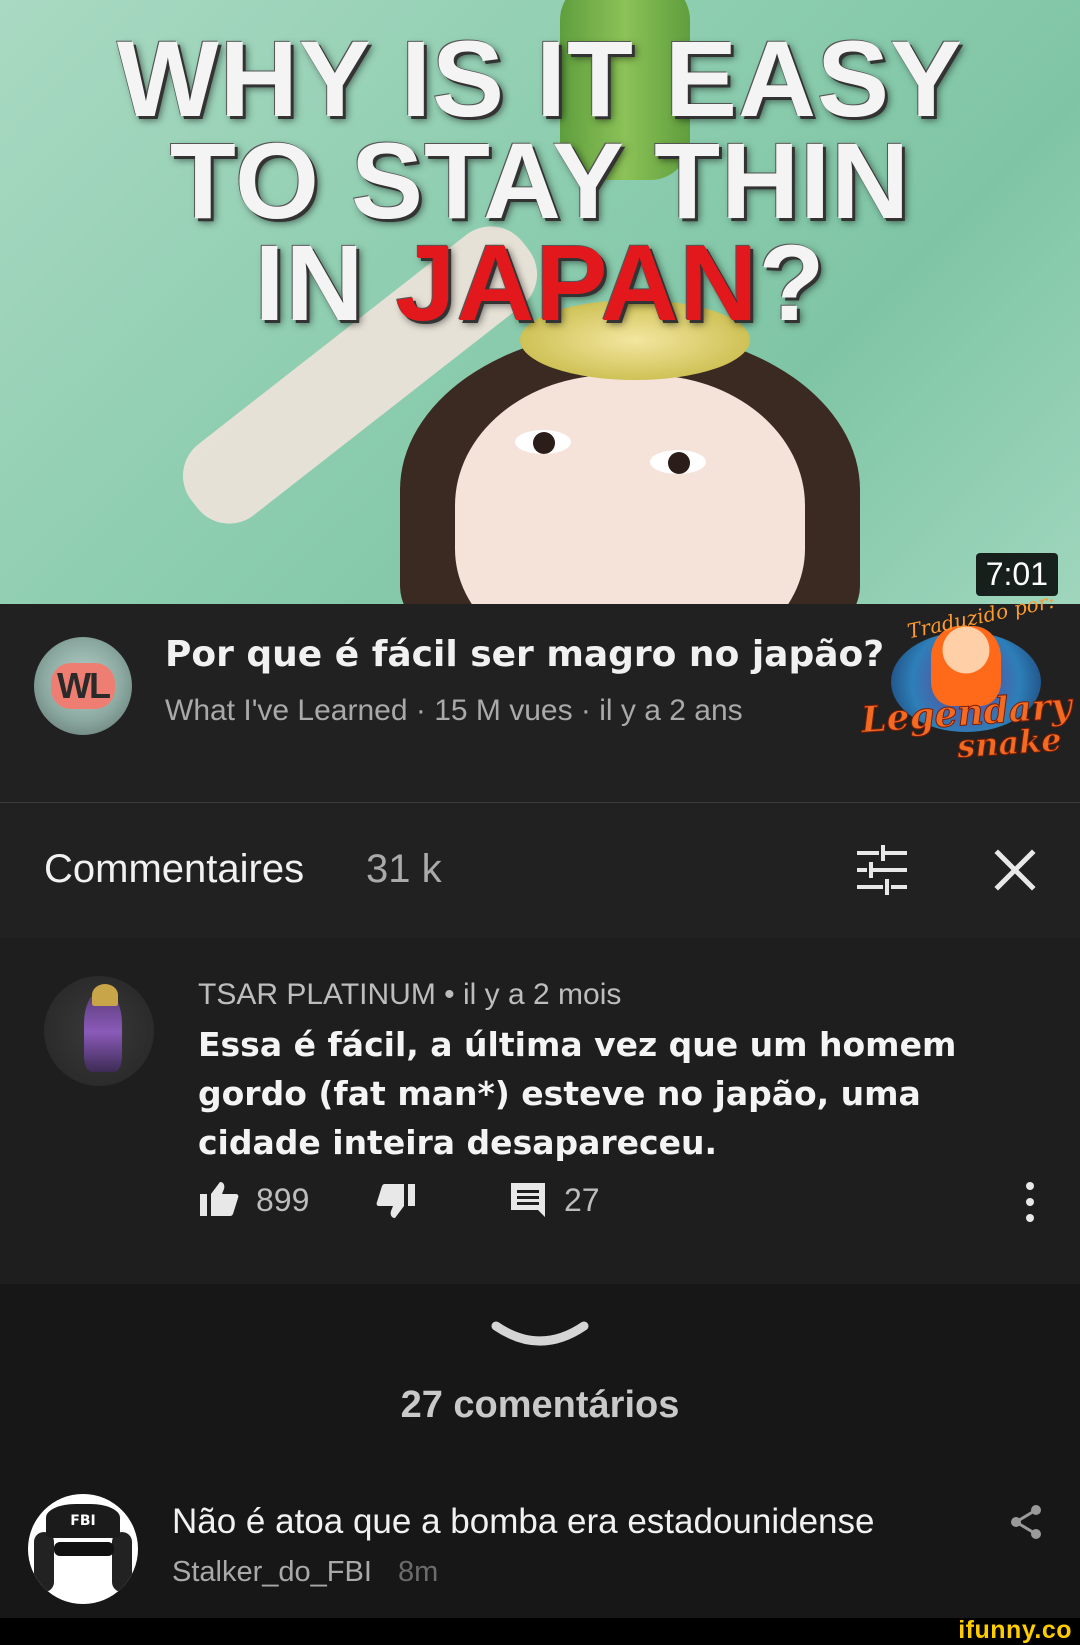 The image size is (1080, 1645). I want to click on comments-count: 31 k, so click(404, 869).